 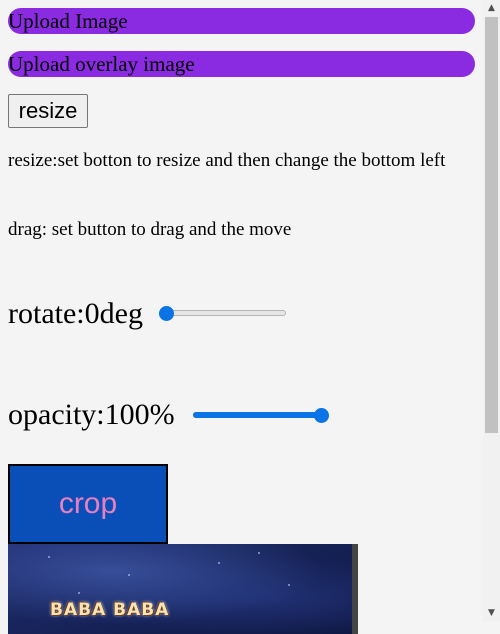 What do you see at coordinates (110, 610) in the screenshot?
I see `canvas-logo-text: BABA BABA` at bounding box center [110, 610].